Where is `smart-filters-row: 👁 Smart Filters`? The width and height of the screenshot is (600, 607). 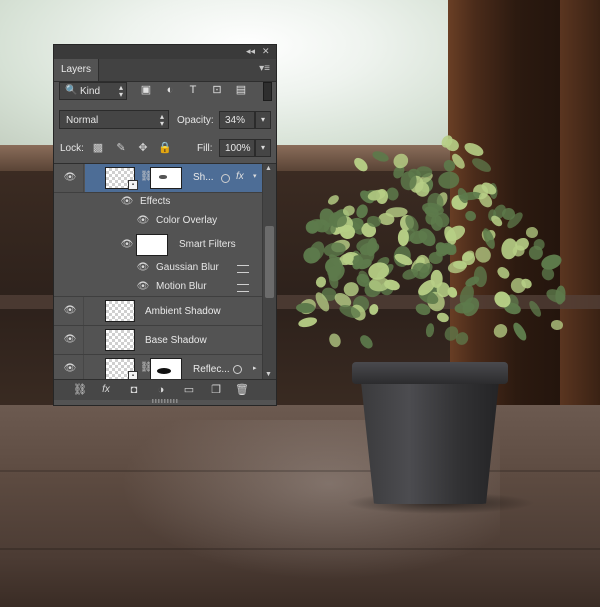 smart-filters-row: 👁 Smart Filters is located at coordinates (158, 245).